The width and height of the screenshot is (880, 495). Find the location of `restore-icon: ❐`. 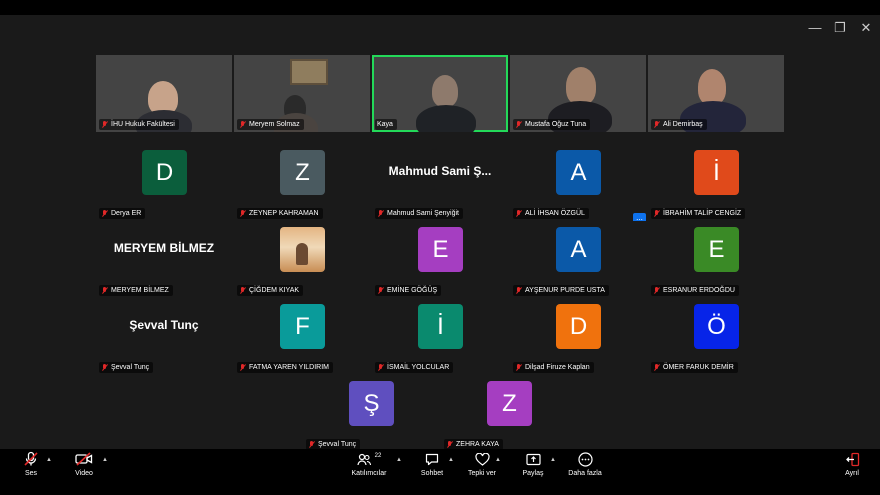

restore-icon: ❐ is located at coordinates (840, 28).